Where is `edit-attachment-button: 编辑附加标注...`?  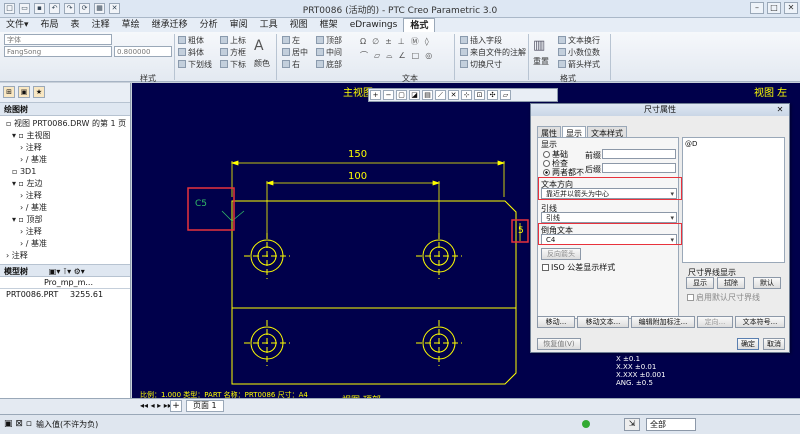
edit-attachment-button: 编辑附加标注... is located at coordinates (663, 322).